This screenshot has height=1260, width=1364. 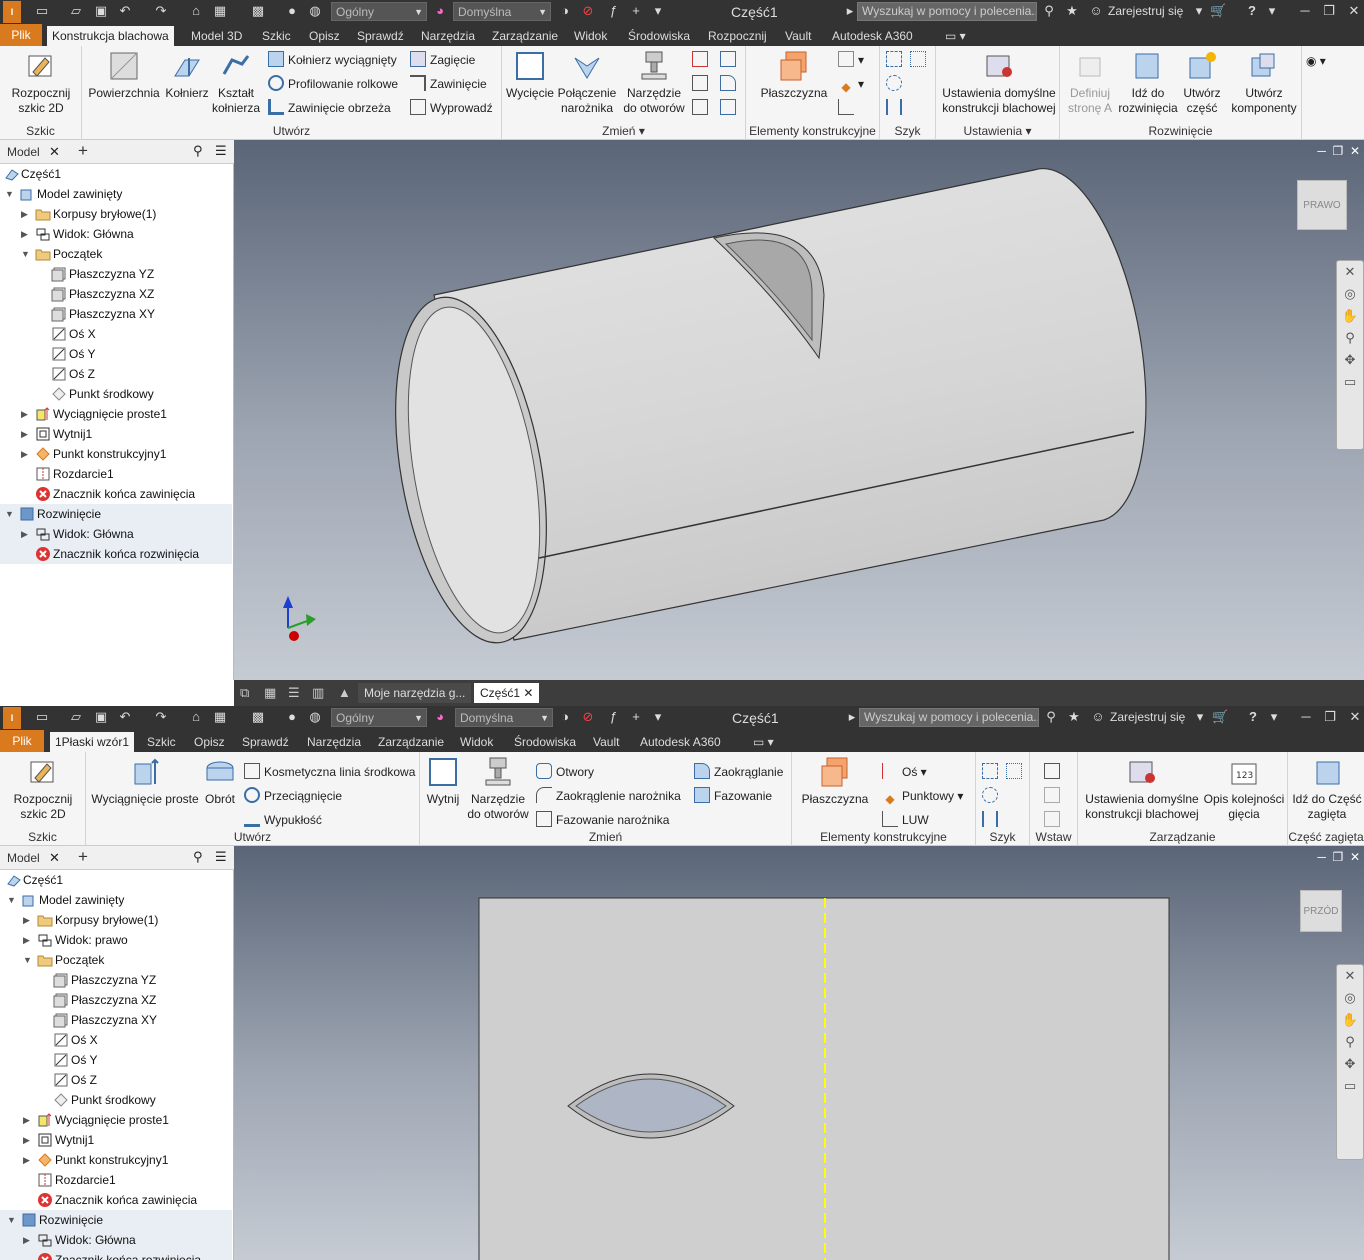 I want to click on tree-item: ▼ Model zawinięty, so click(x=116, y=194).